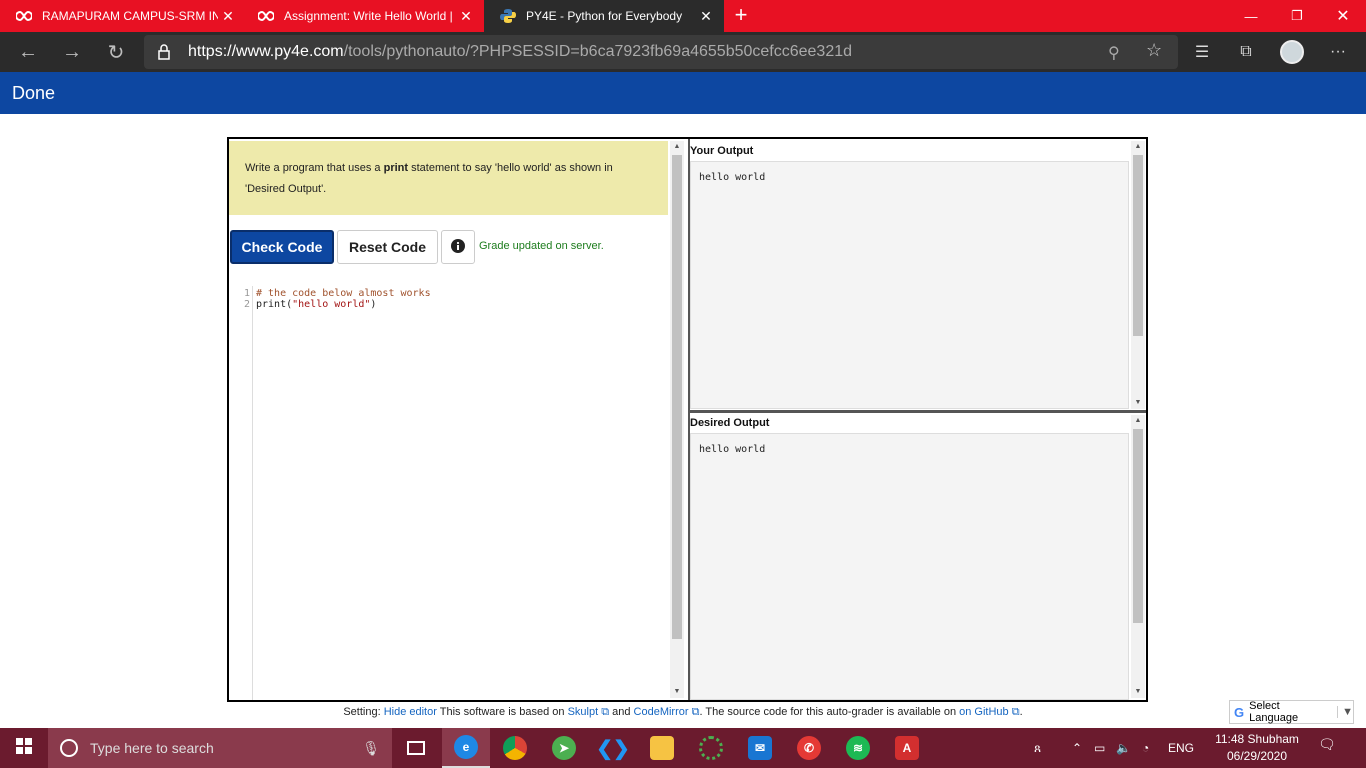 The width and height of the screenshot is (1366, 768). I want to click on line-number: 2, so click(246, 304).